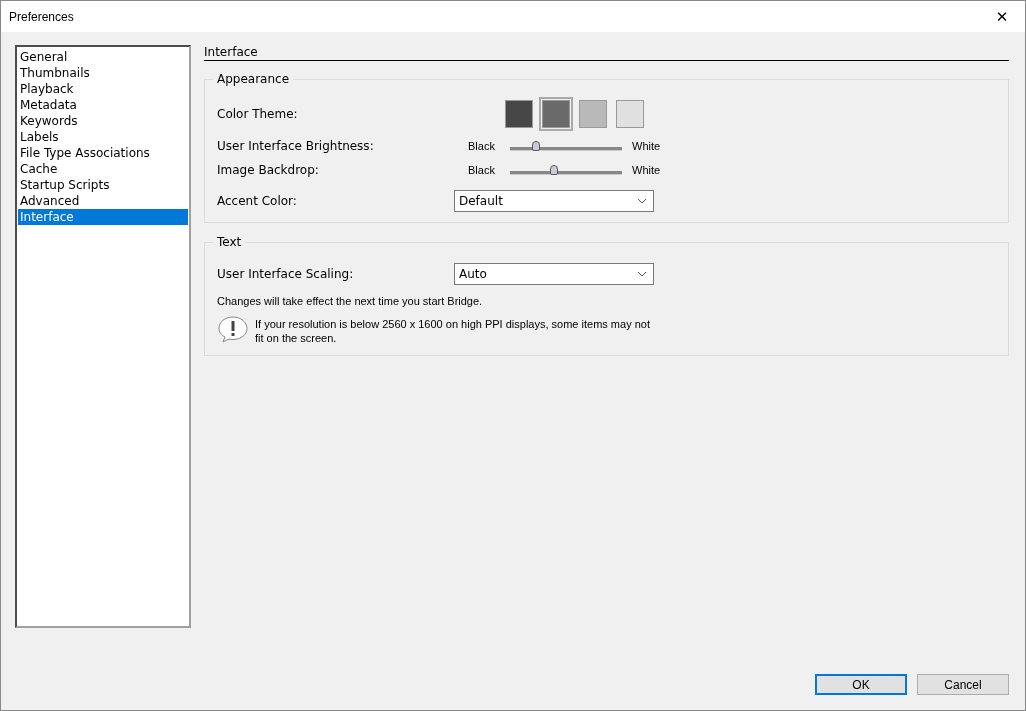  I want to click on sidebar-item: Playback, so click(103, 89).